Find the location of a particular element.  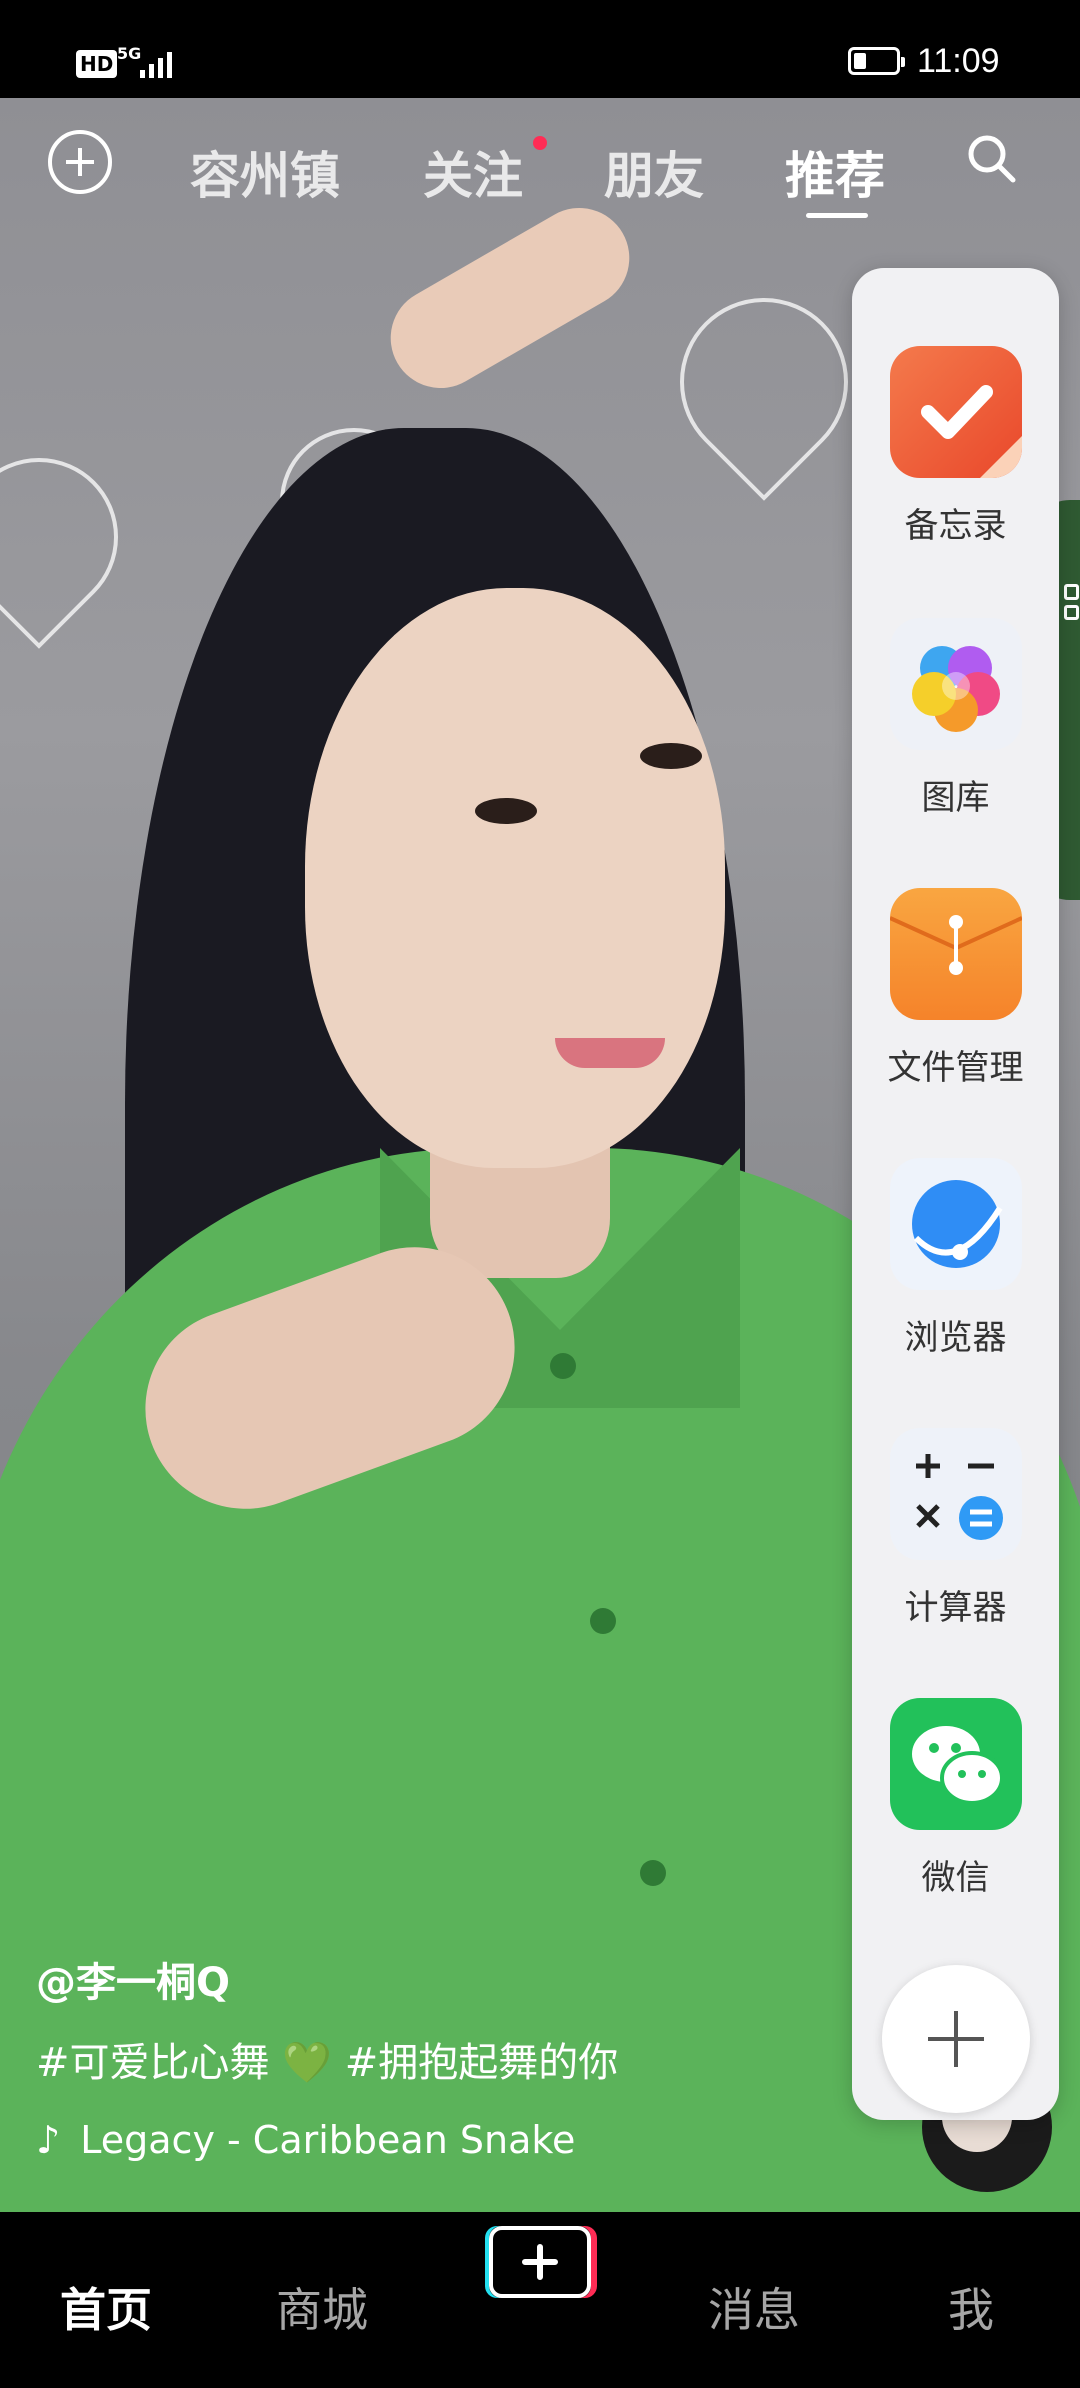

search-icon is located at coordinates (991, 158).